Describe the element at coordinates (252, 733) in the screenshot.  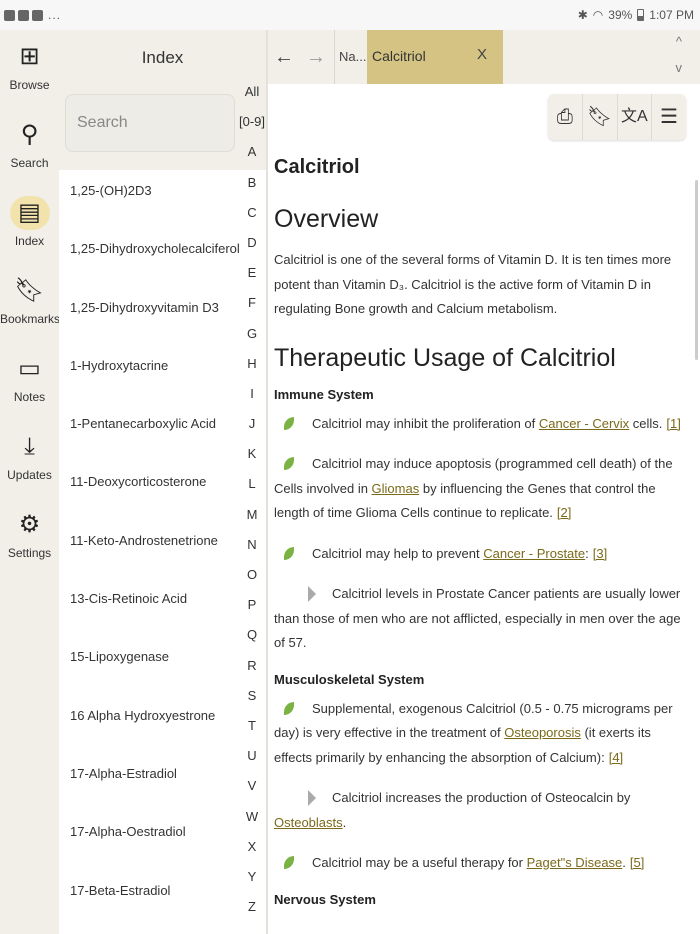
I see `alpha-letter: T` at that location.